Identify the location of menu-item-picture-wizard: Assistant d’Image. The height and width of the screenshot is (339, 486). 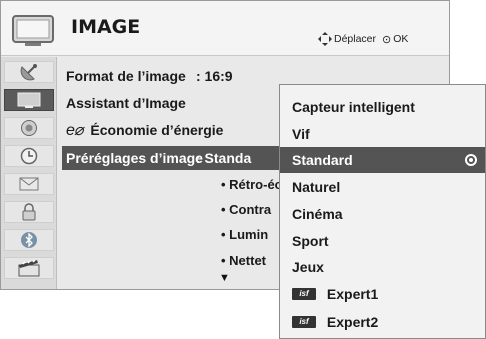
(126, 103).